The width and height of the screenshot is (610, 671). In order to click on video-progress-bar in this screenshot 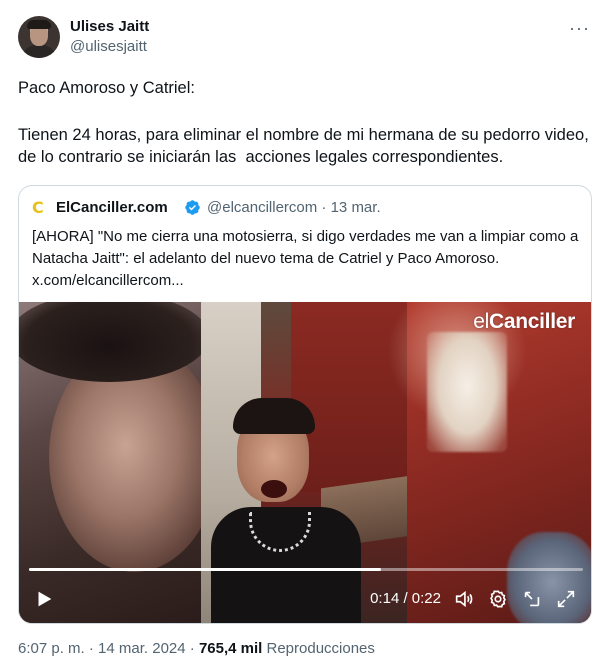, I will do `click(306, 569)`.